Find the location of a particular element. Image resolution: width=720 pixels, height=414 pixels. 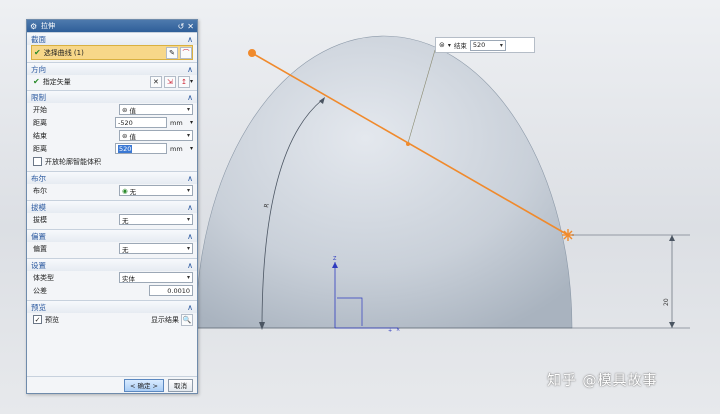

height-dimension-label: 20 is located at coordinates (666, 302).